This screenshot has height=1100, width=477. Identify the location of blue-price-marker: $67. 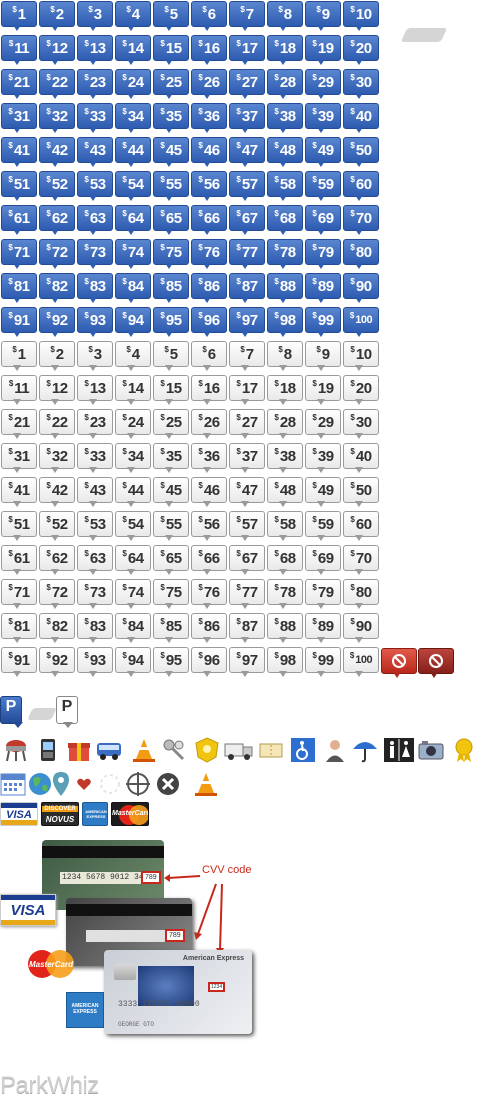
(247, 220).